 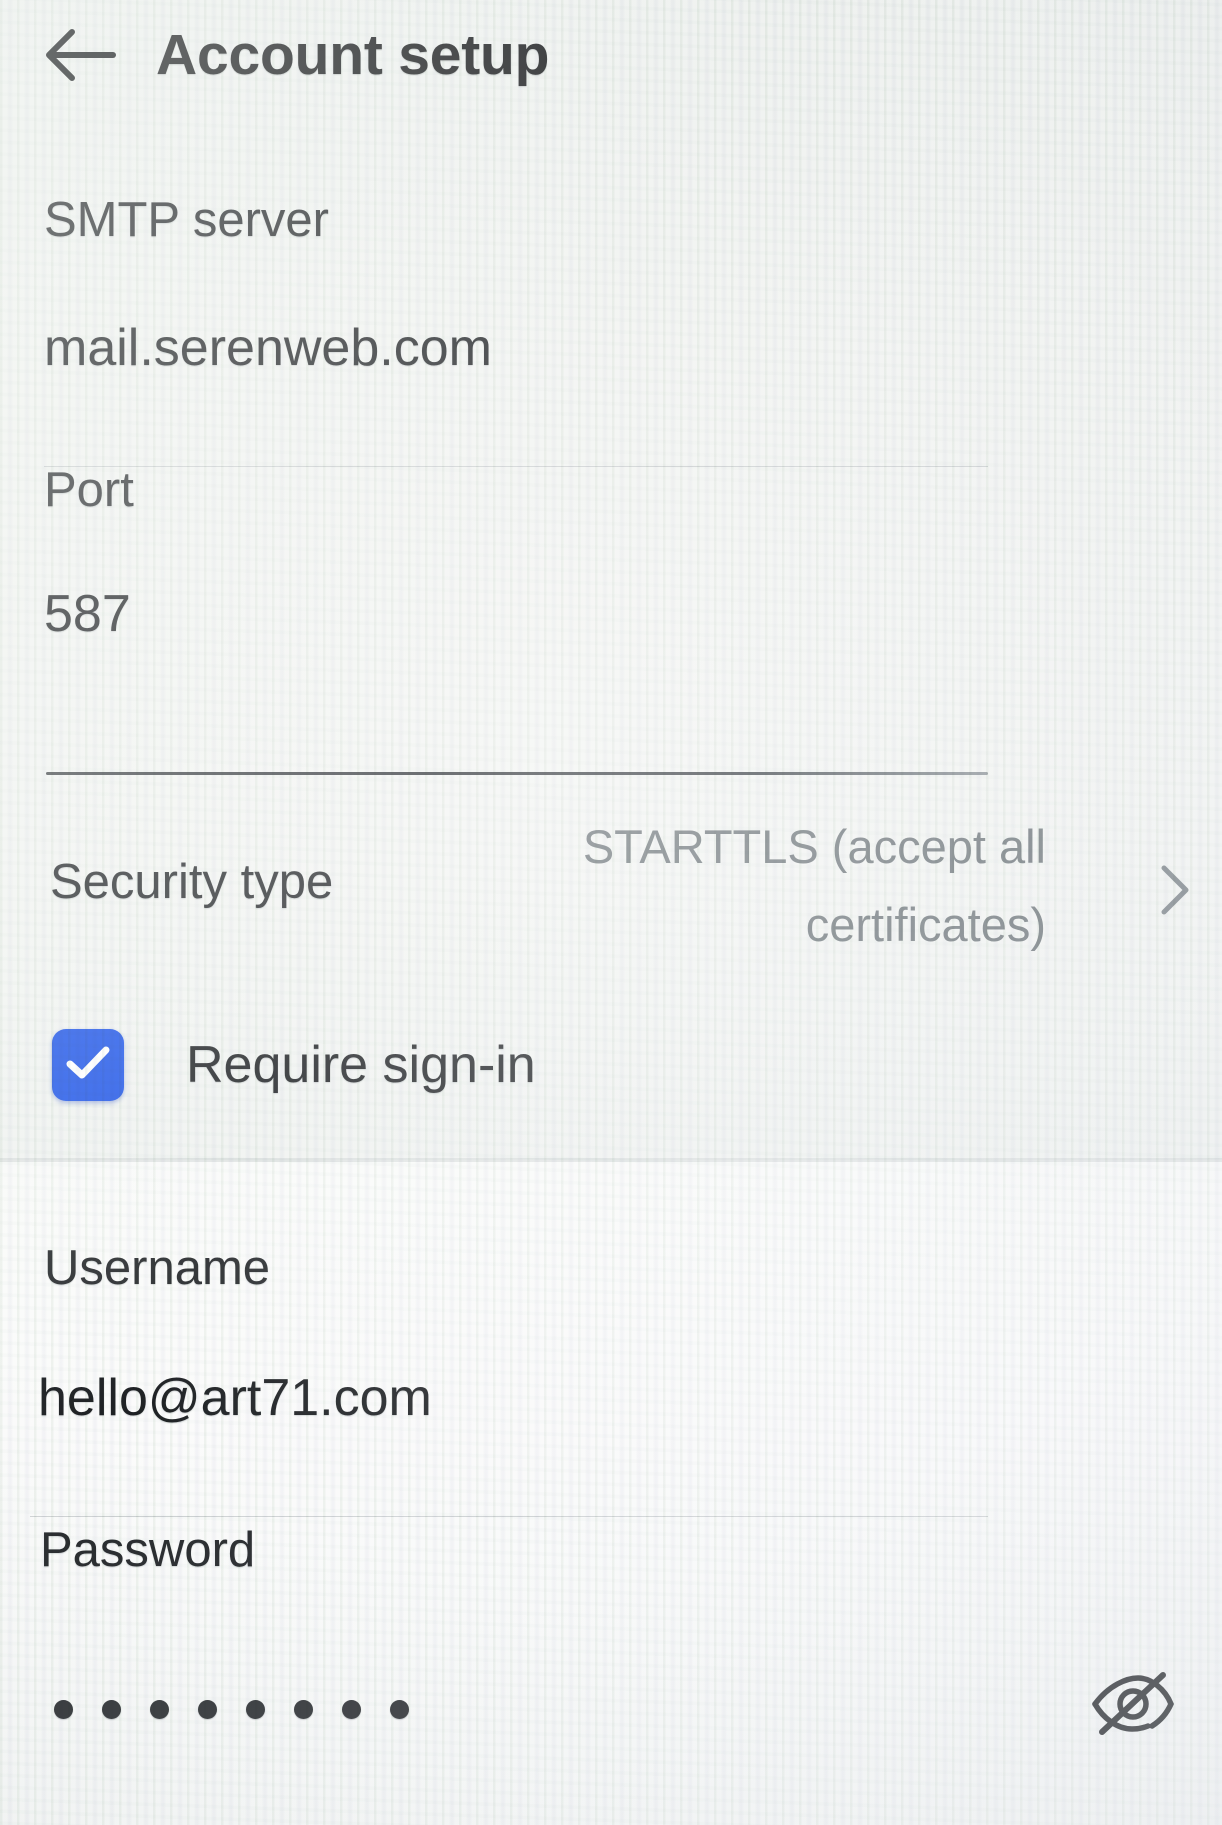 I want to click on arrow-left-icon, so click(x=80, y=55).